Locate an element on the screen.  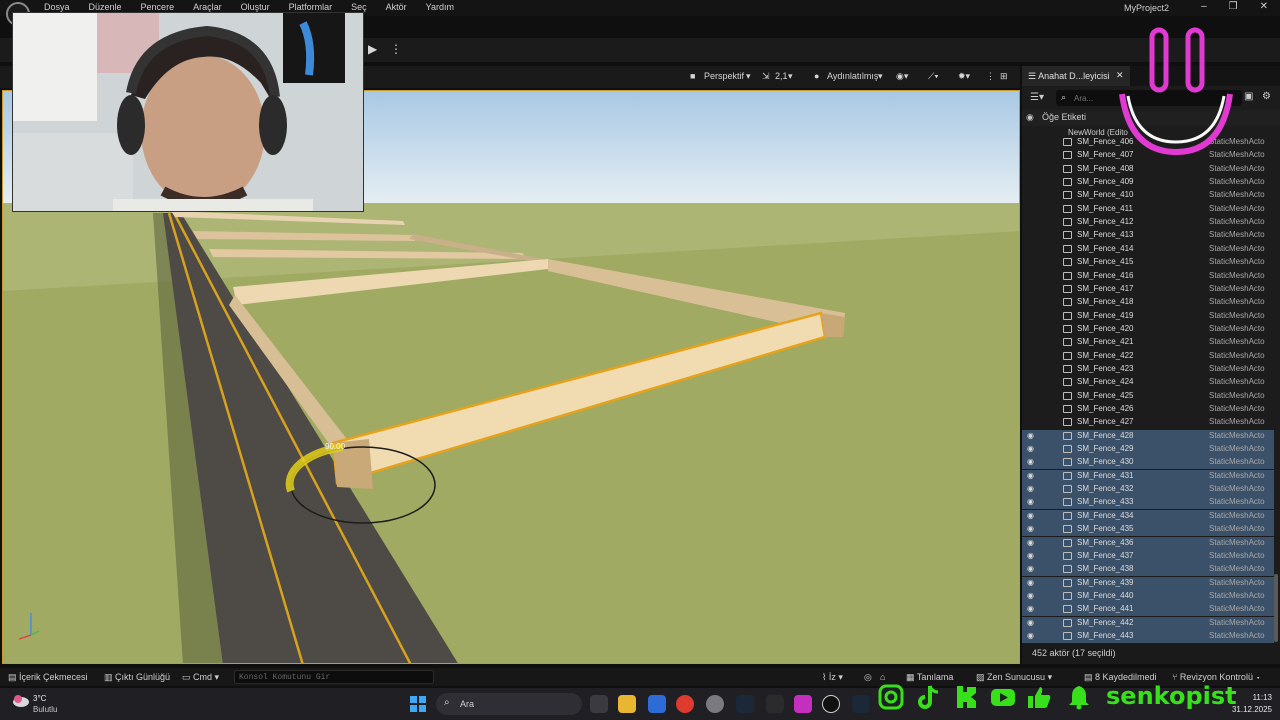
menu-sec: Seç is located at coordinates (359, 7).